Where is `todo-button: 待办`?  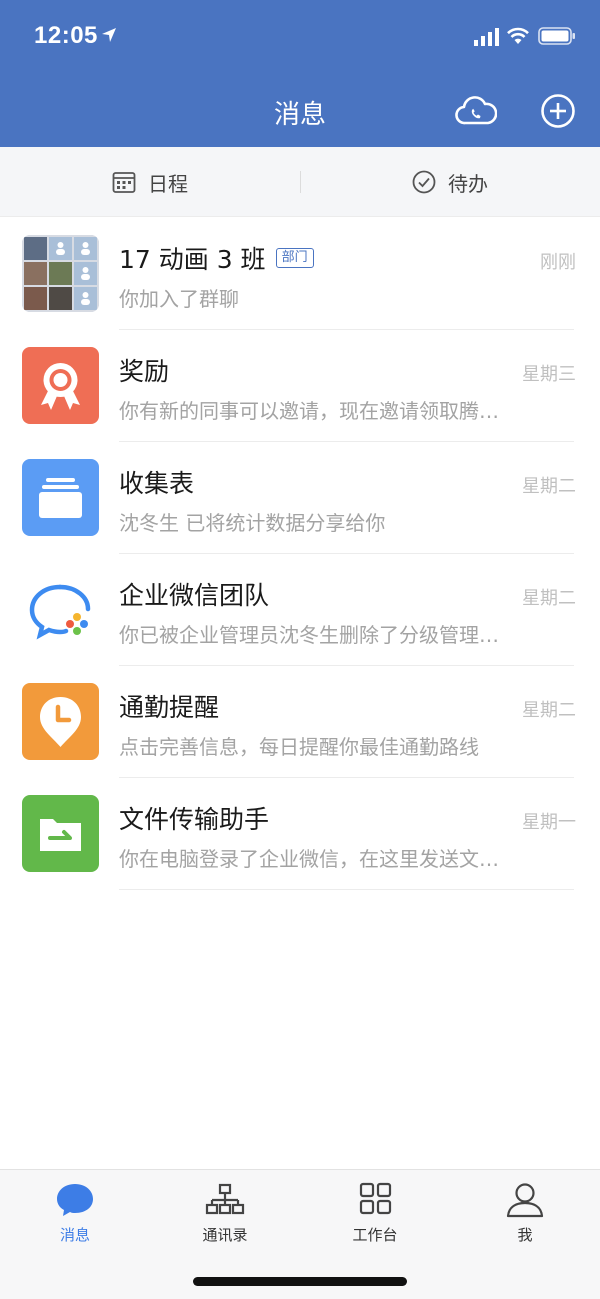
todo-button: 待办 is located at coordinates (450, 182).